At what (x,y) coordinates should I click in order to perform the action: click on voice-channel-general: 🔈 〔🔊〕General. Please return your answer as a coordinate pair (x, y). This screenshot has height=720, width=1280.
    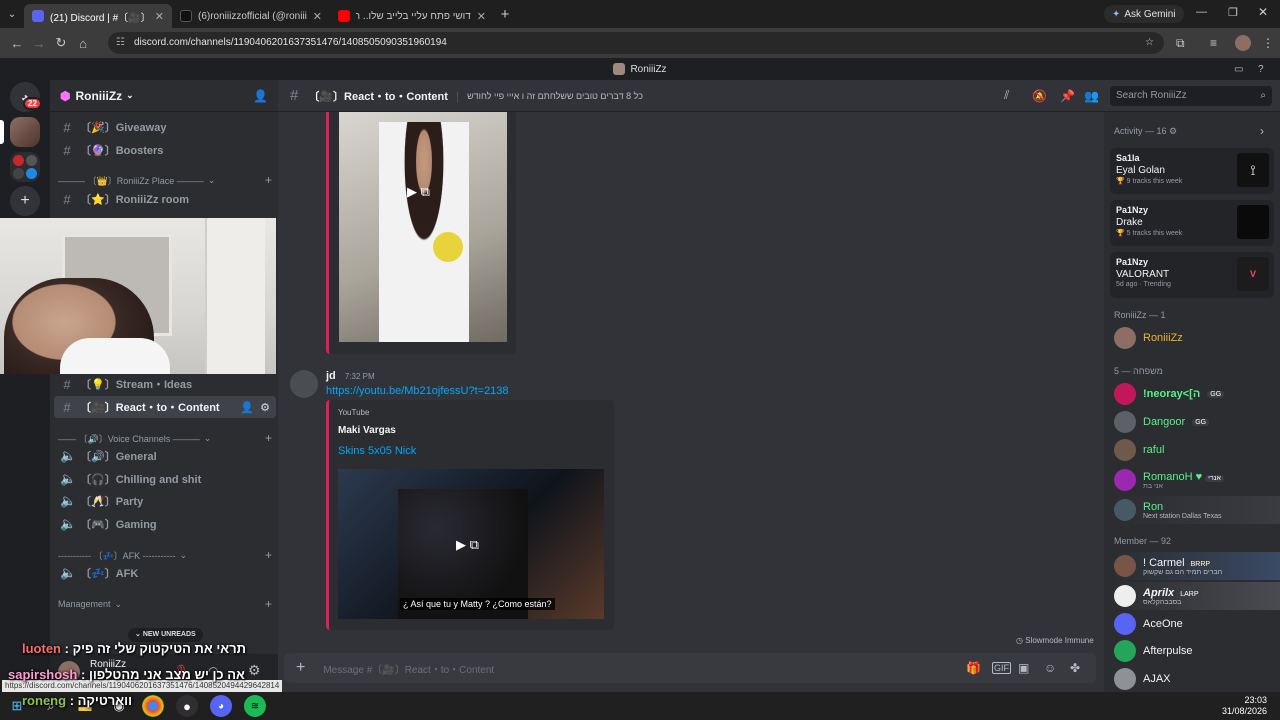
    Looking at the image, I should click on (165, 456).